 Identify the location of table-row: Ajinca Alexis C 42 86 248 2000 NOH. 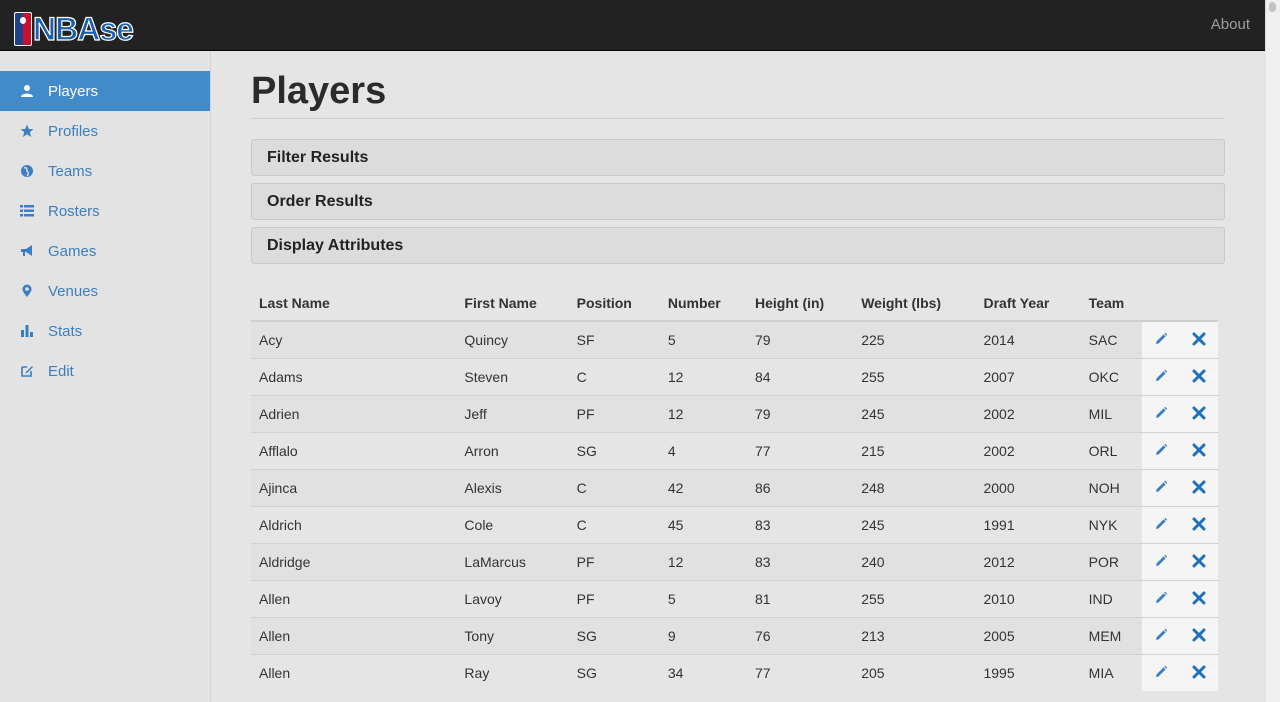
(734, 488).